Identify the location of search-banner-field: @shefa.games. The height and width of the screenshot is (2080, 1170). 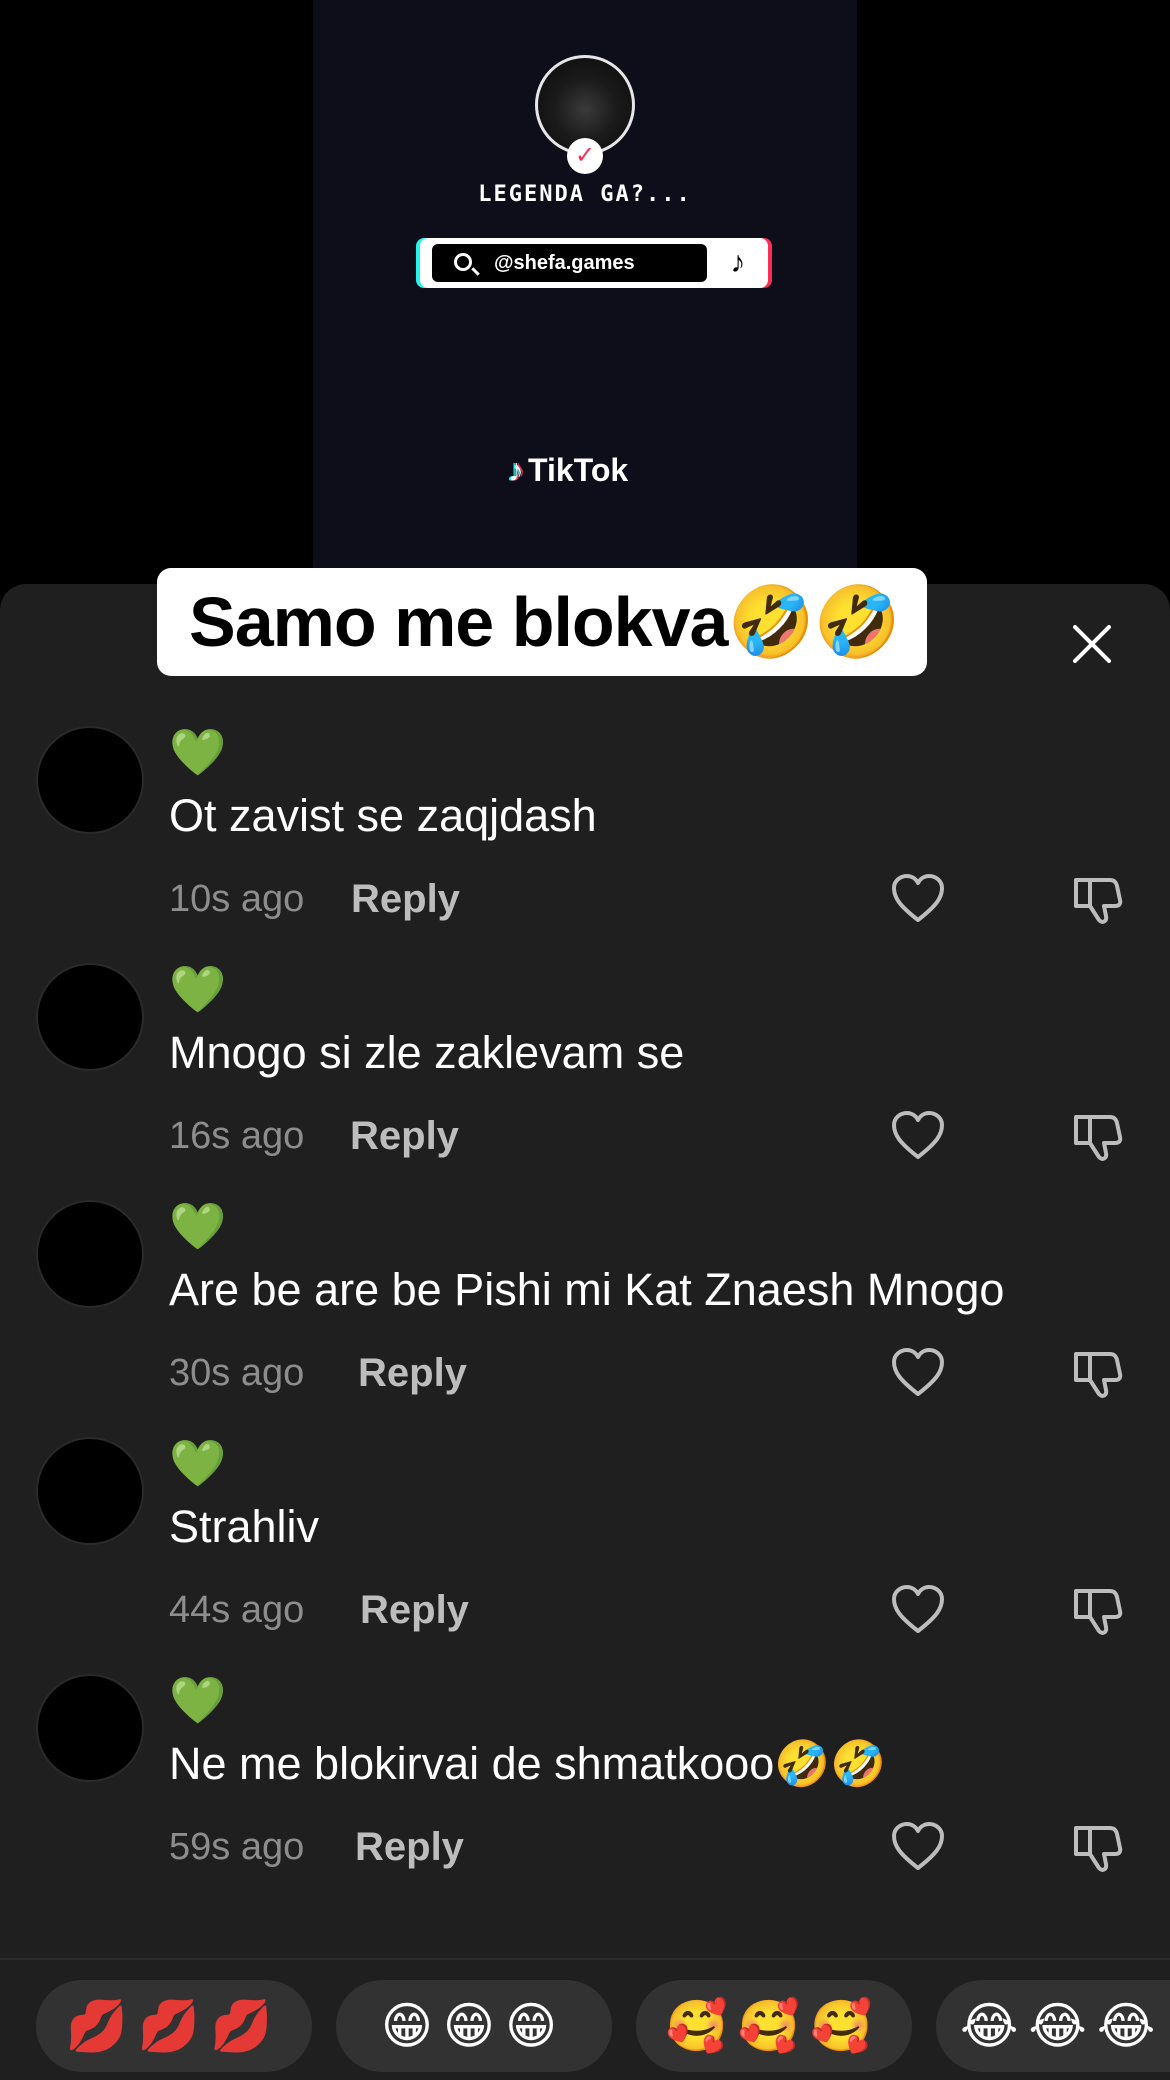
(569, 263).